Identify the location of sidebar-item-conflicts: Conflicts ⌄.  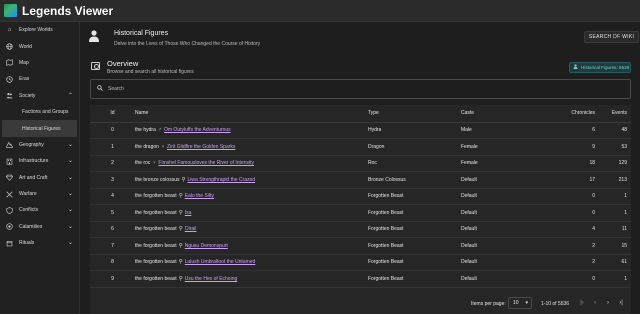
(39, 210).